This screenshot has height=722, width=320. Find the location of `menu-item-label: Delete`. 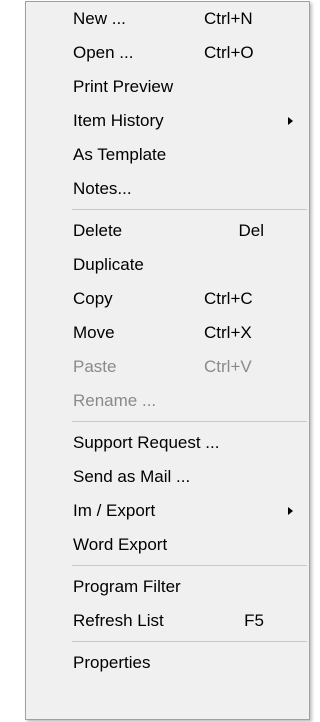

menu-item-label: Delete is located at coordinates (98, 230).